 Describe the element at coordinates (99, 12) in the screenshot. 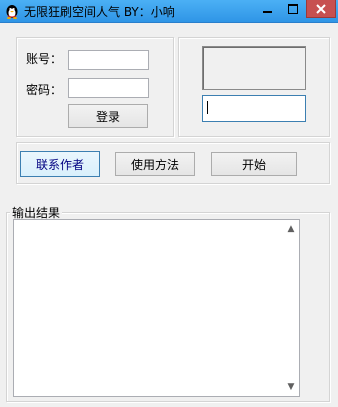

I see `window-title: 无限狂刷空间人气 BY：小响` at that location.